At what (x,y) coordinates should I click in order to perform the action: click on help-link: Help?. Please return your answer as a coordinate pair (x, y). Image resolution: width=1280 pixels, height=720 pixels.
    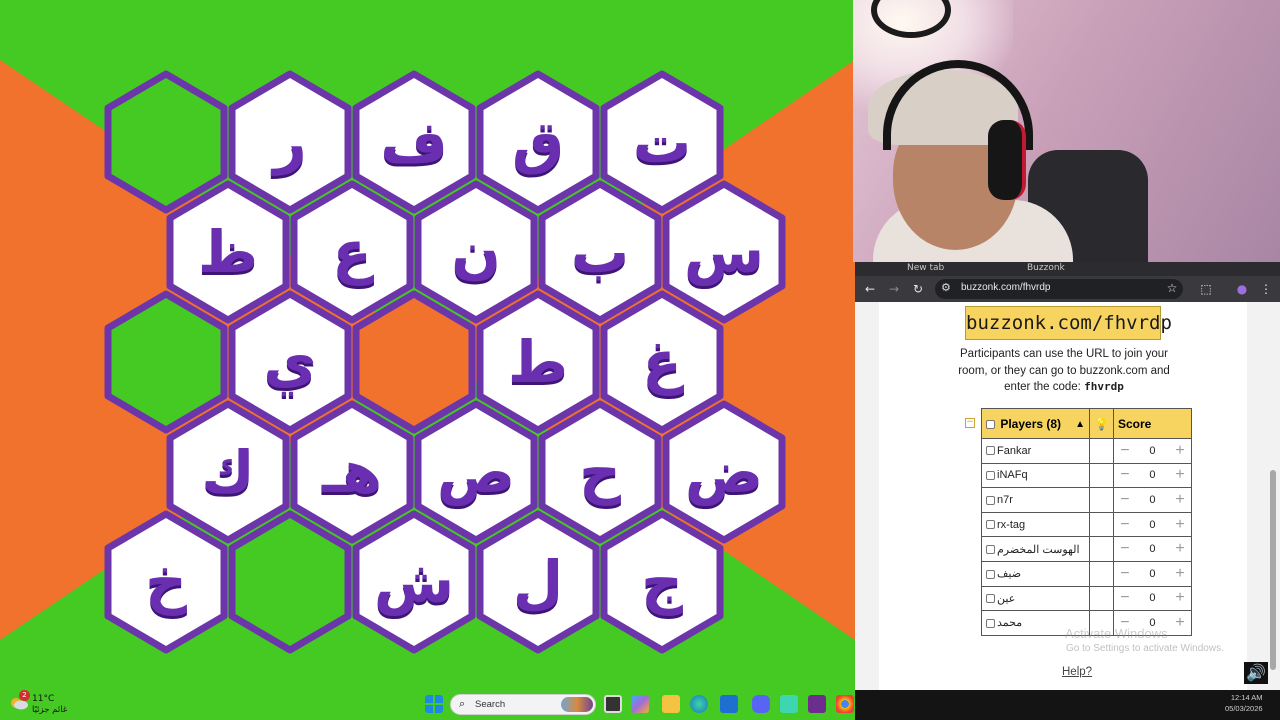
    Looking at the image, I should click on (1077, 672).